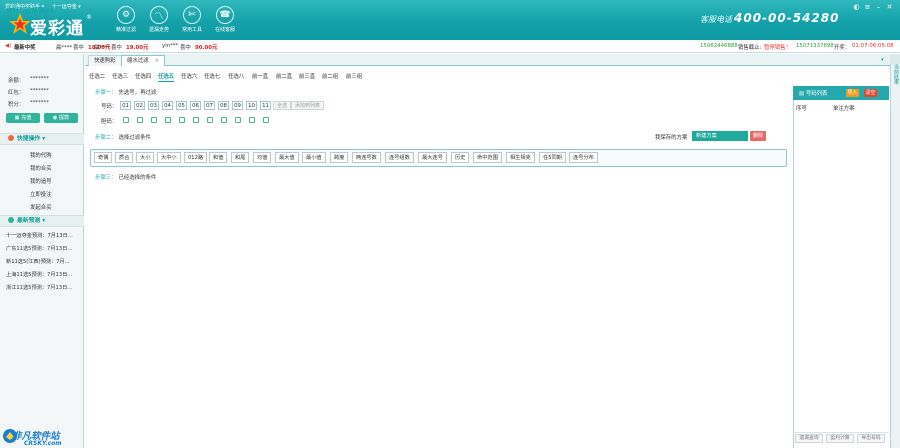 This screenshot has width=900, height=448. Describe the element at coordinates (166, 77) in the screenshot. I see `play-type-r5: 任选五` at that location.